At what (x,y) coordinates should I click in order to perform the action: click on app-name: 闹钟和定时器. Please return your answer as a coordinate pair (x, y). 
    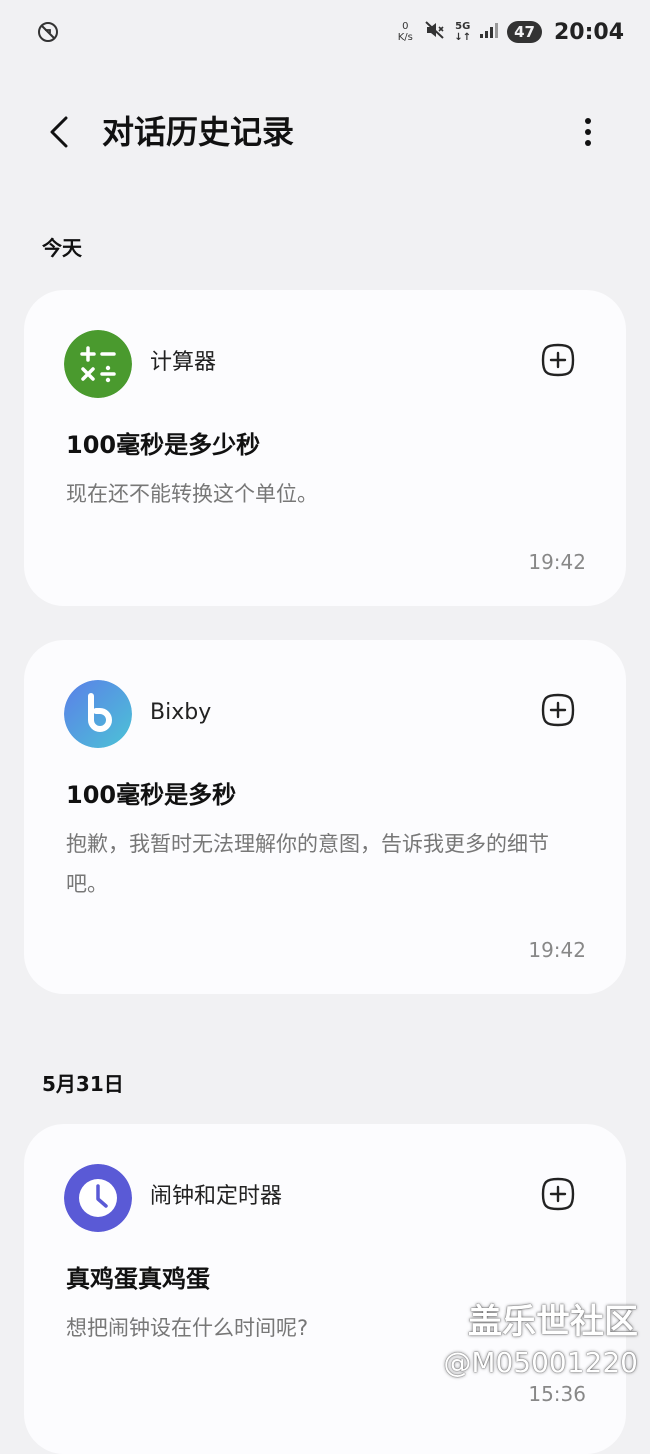
    Looking at the image, I should click on (216, 1196).